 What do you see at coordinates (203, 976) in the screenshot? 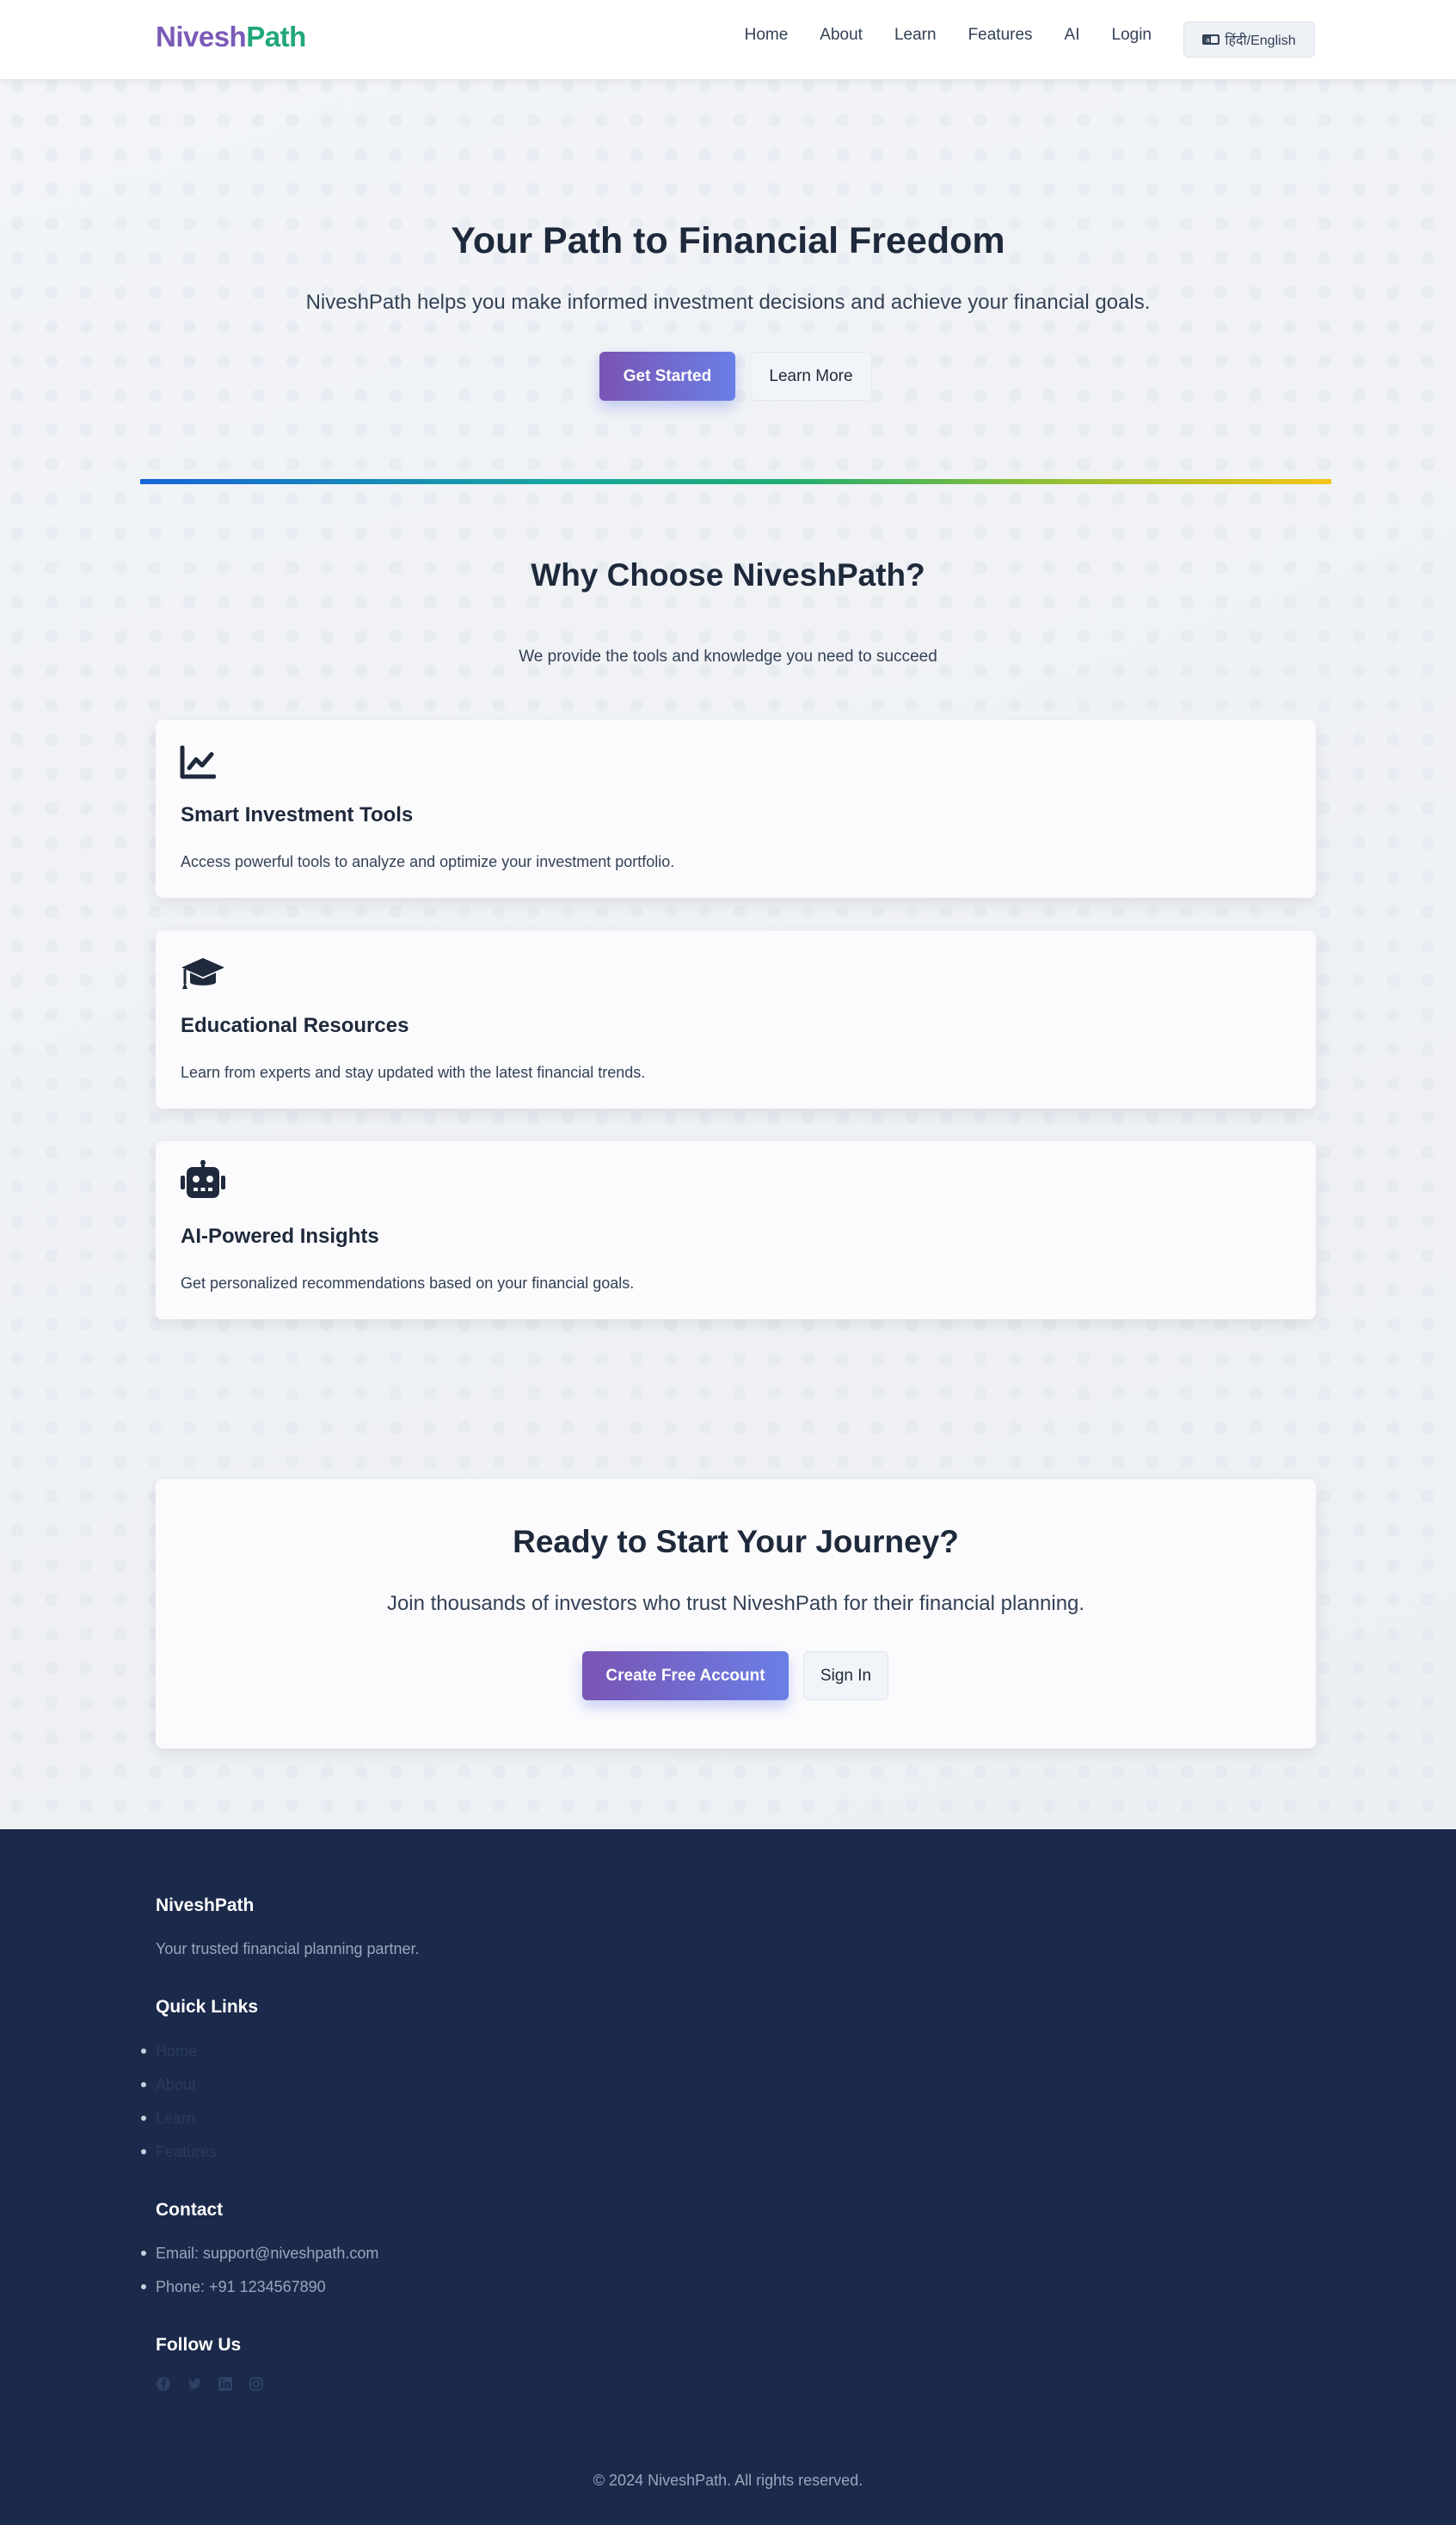
I see `graduation-cap-icon` at bounding box center [203, 976].